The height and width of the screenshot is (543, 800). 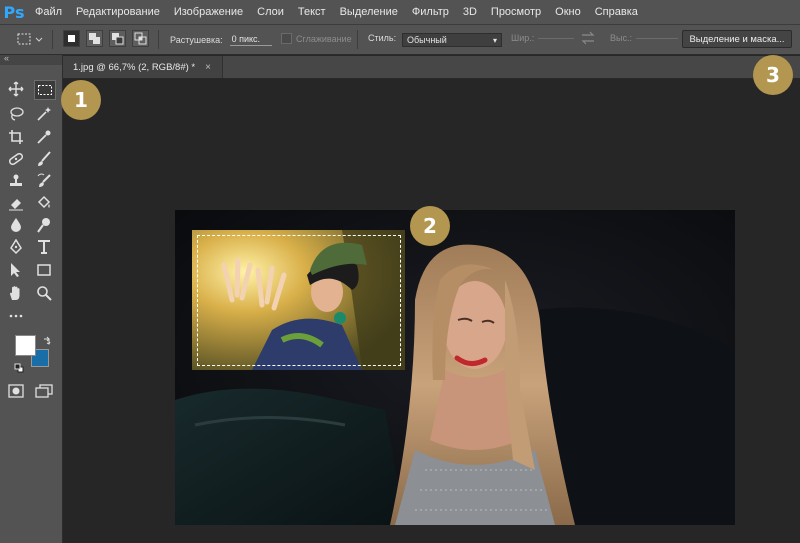 What do you see at coordinates (208, 12) in the screenshot?
I see `menu-image: Изображение` at bounding box center [208, 12].